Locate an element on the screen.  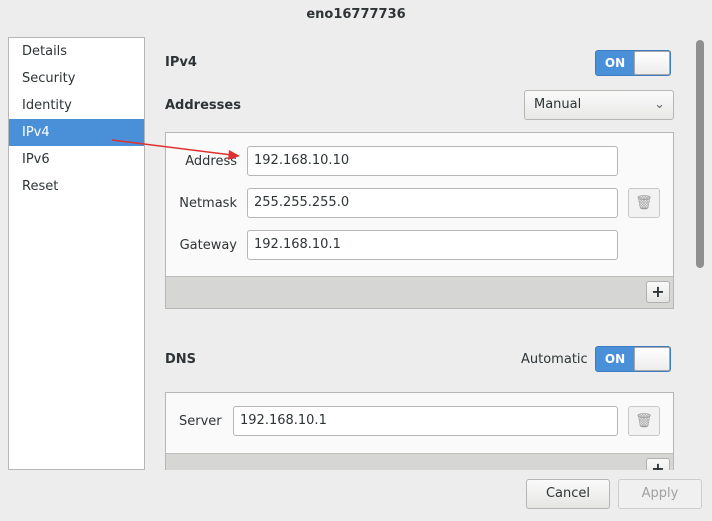
addresses-heading: Addresses is located at coordinates (203, 105).